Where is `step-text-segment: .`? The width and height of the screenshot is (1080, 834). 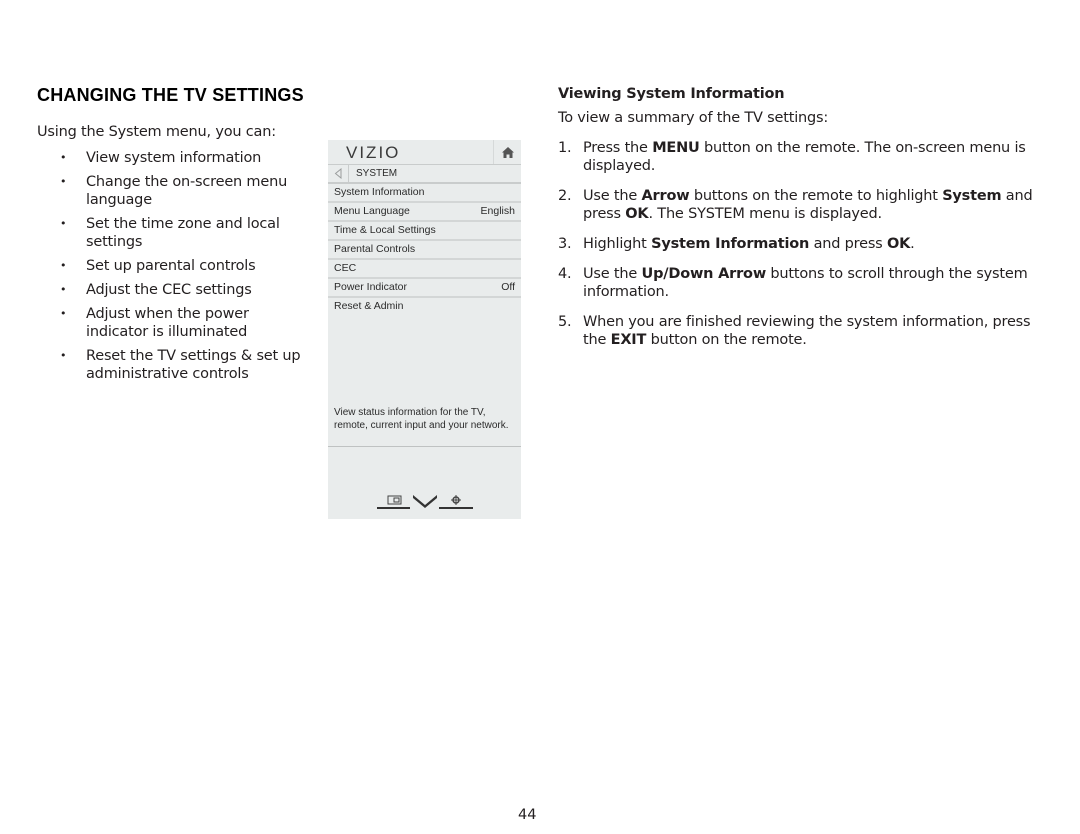
step-text-segment: . is located at coordinates (912, 244).